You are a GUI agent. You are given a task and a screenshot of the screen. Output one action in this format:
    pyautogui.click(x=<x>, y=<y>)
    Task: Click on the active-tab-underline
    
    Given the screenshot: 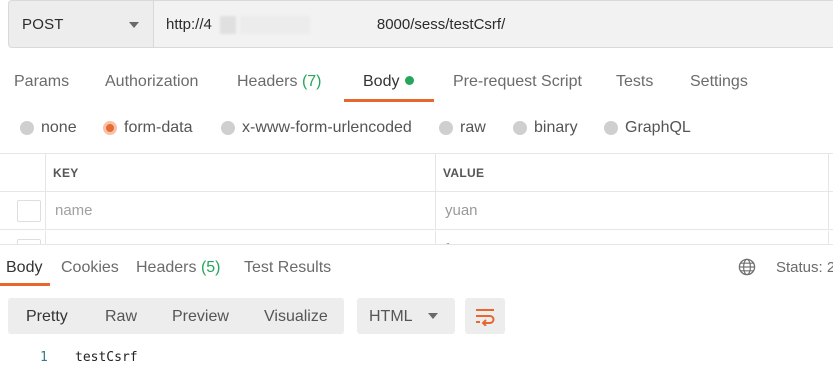 What is the action you would take?
    pyautogui.click(x=389, y=100)
    